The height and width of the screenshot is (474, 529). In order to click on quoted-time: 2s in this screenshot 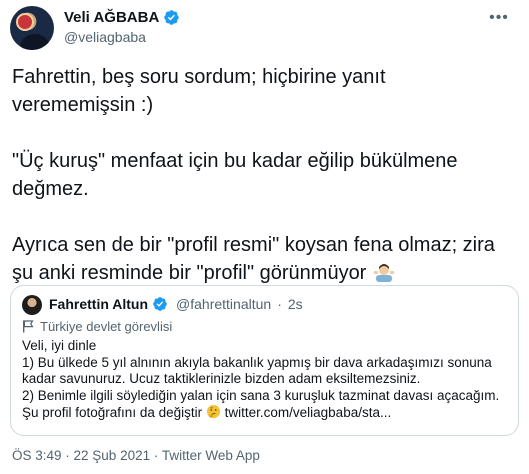, I will do `click(295, 304)`.